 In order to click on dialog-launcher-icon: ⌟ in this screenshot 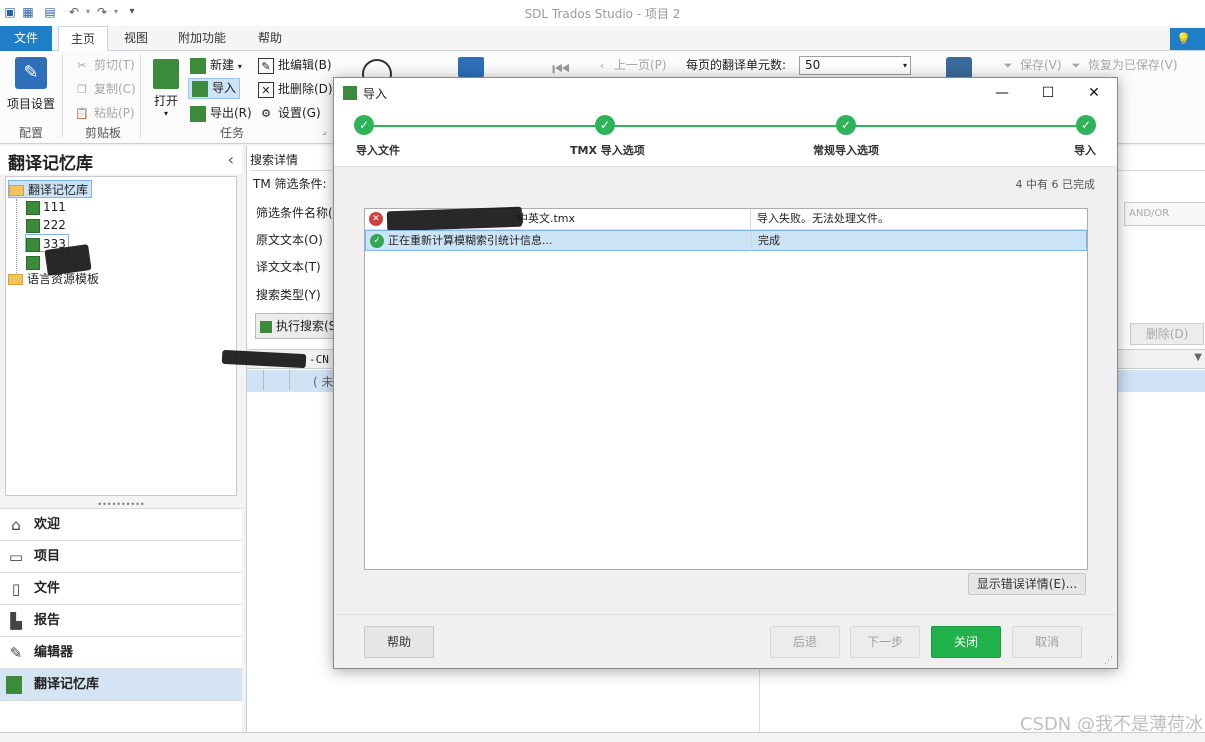, I will do `click(324, 132)`.